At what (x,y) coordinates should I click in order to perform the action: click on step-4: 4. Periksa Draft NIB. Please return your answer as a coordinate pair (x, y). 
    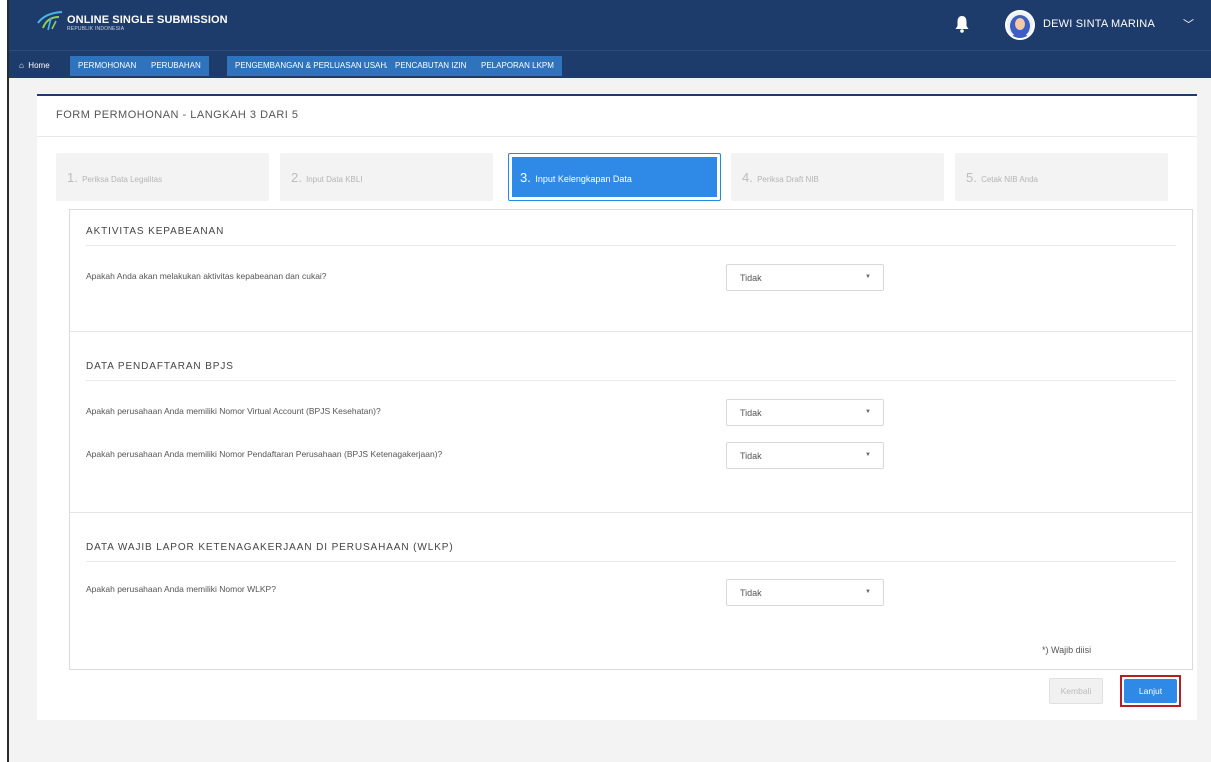
    Looking at the image, I should click on (837, 177).